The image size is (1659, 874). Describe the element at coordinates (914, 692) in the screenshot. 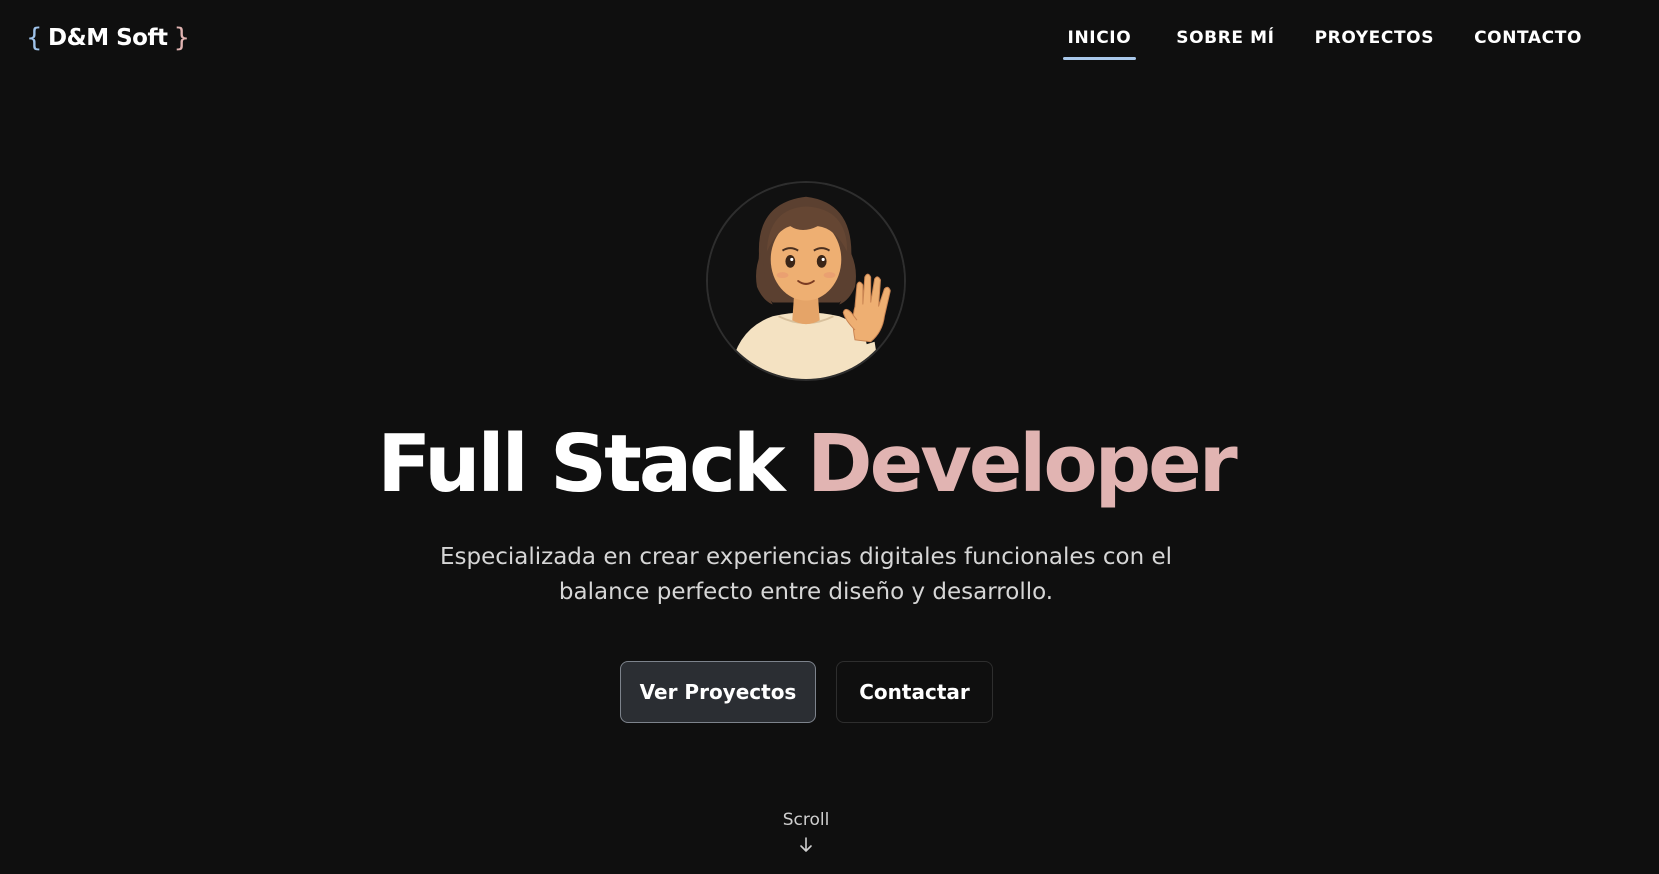

I see `contact-button: Contactar` at that location.